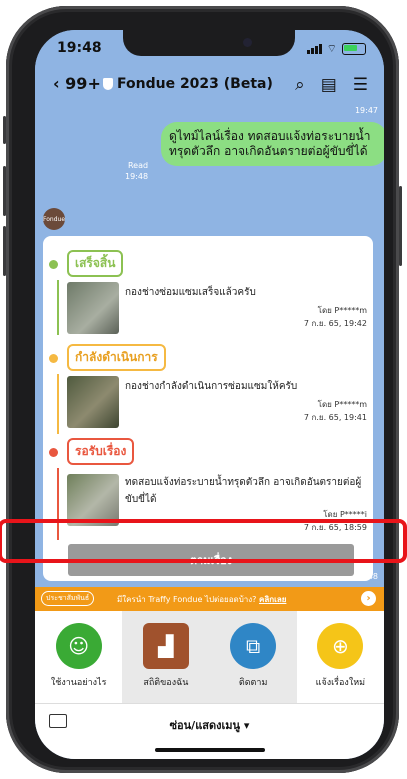 The image size is (407, 779). I want to click on stage-done-photo, so click(93, 308).